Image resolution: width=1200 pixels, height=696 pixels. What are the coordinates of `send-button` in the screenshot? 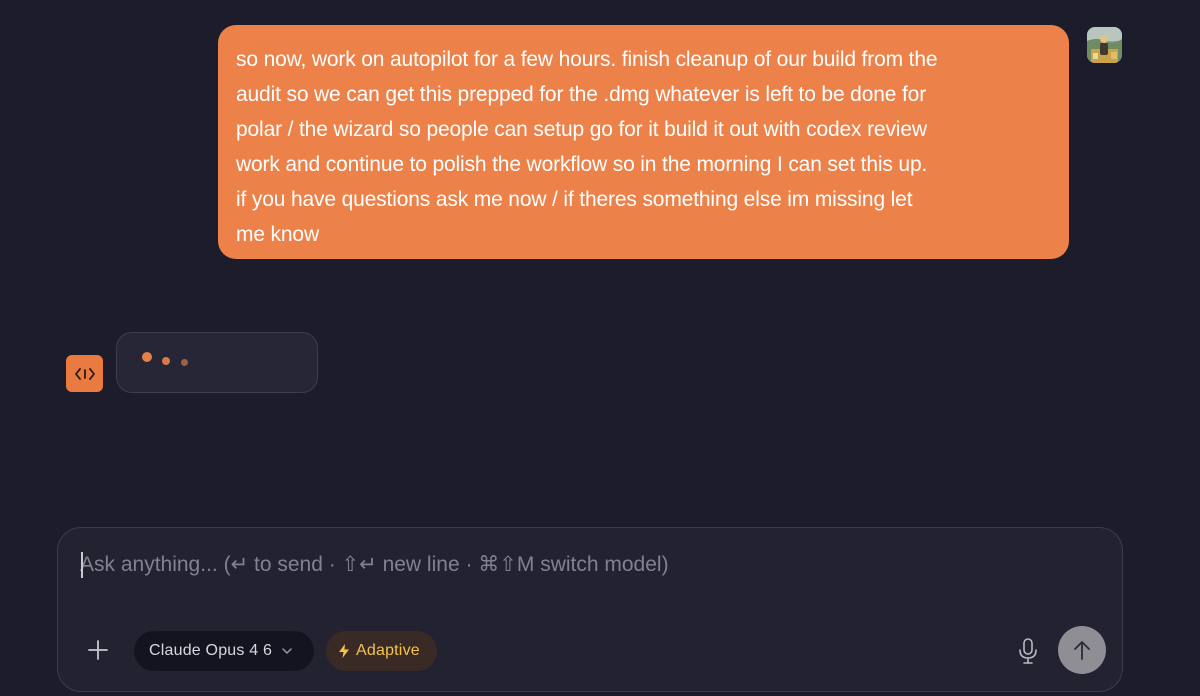 It's located at (1082, 650).